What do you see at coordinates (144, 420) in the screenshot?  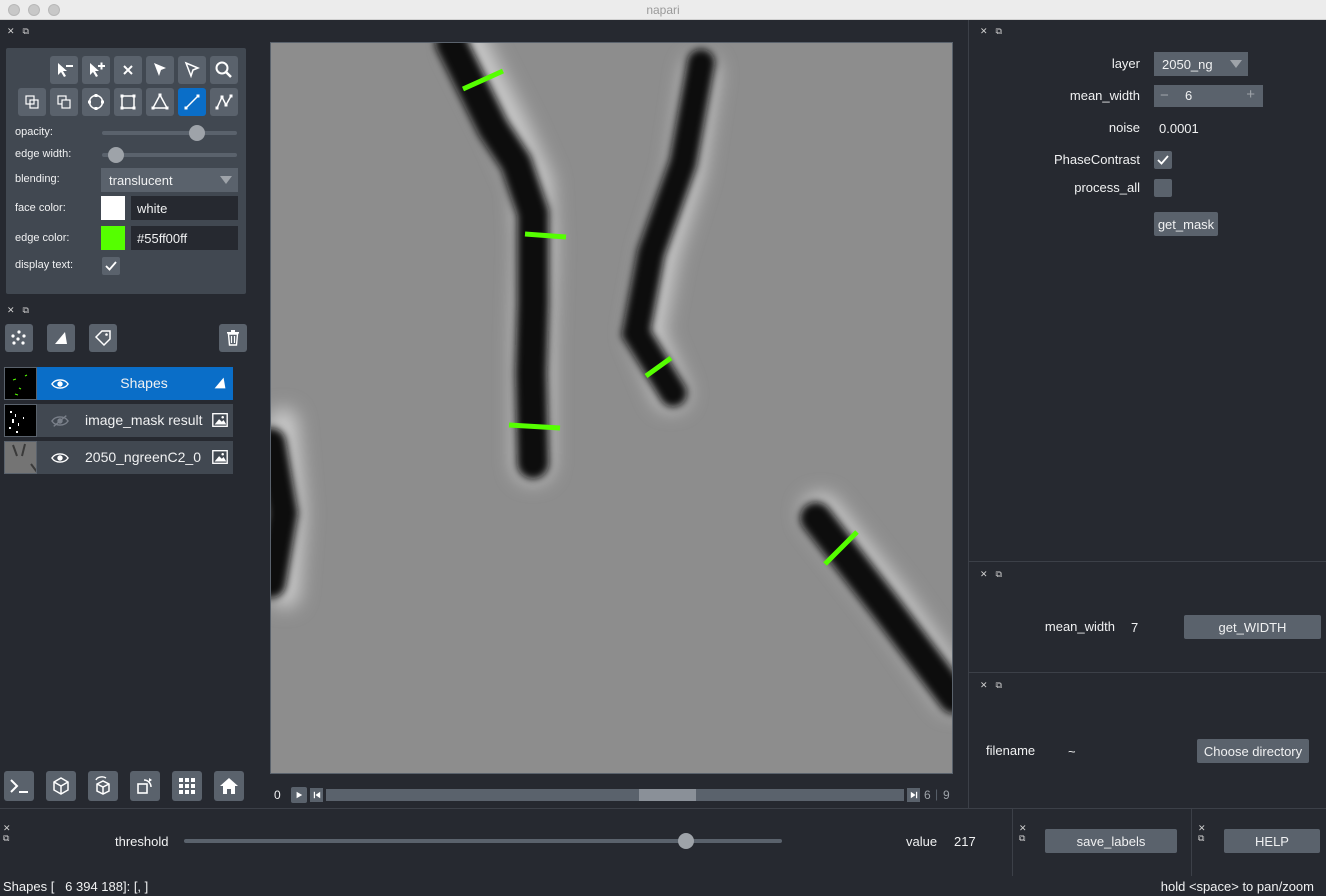 I see `layer-name: image_mask result` at bounding box center [144, 420].